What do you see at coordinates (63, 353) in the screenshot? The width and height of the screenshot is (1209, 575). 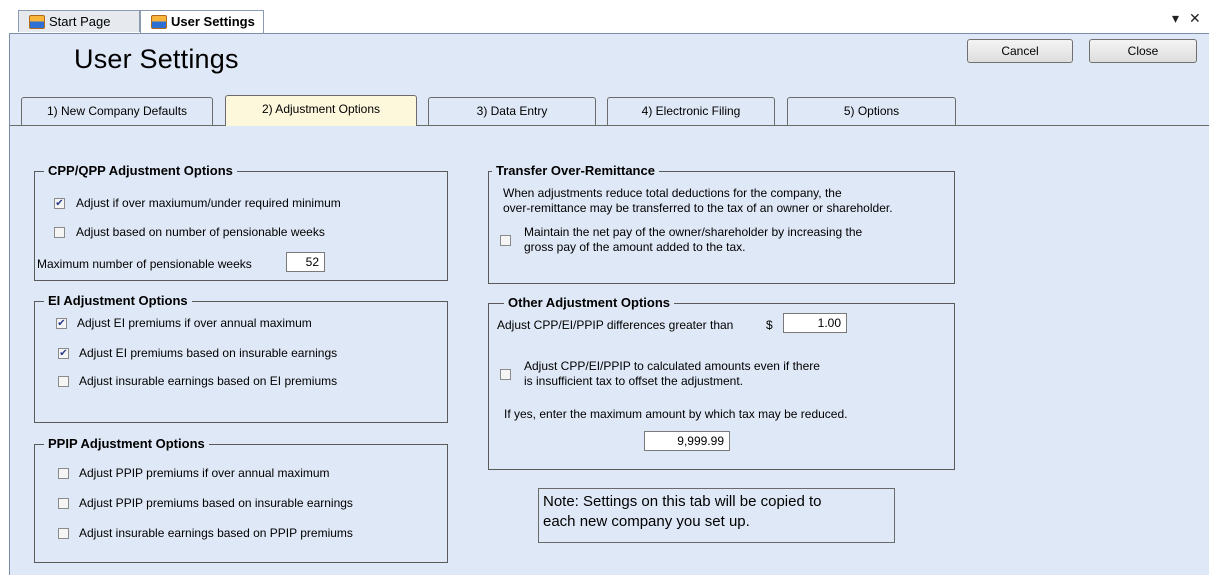 I see `ei-adjust-insurable-earnings-checkbox: ✔` at bounding box center [63, 353].